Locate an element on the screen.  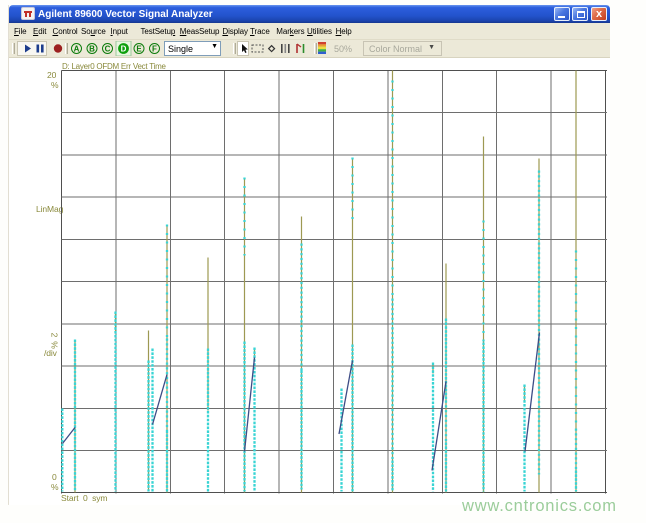
svg-text: E is located at coordinates (139, 49).